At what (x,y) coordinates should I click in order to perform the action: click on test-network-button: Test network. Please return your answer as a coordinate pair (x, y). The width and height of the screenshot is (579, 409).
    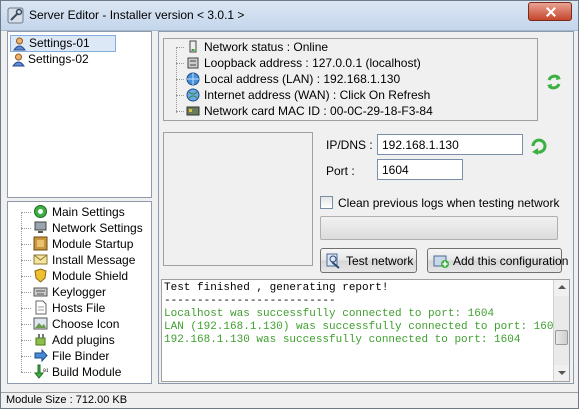
    Looking at the image, I should click on (368, 260).